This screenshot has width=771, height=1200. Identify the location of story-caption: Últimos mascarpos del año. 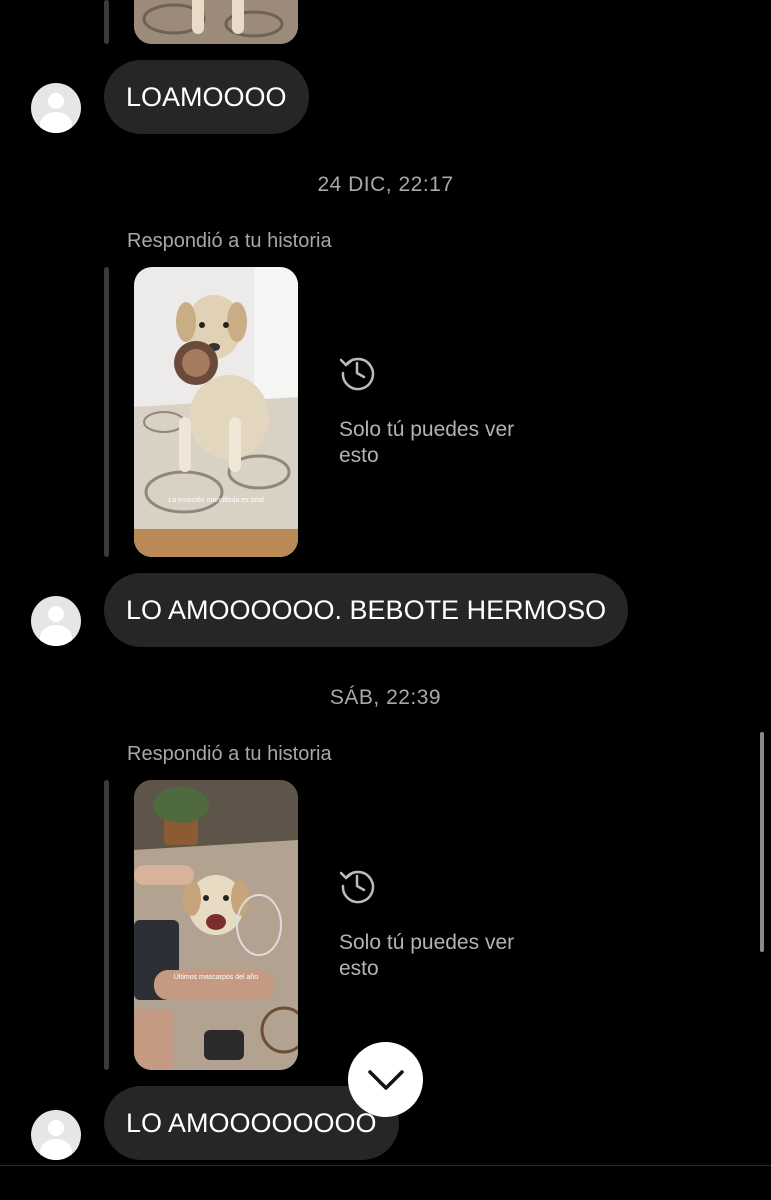
(216, 977).